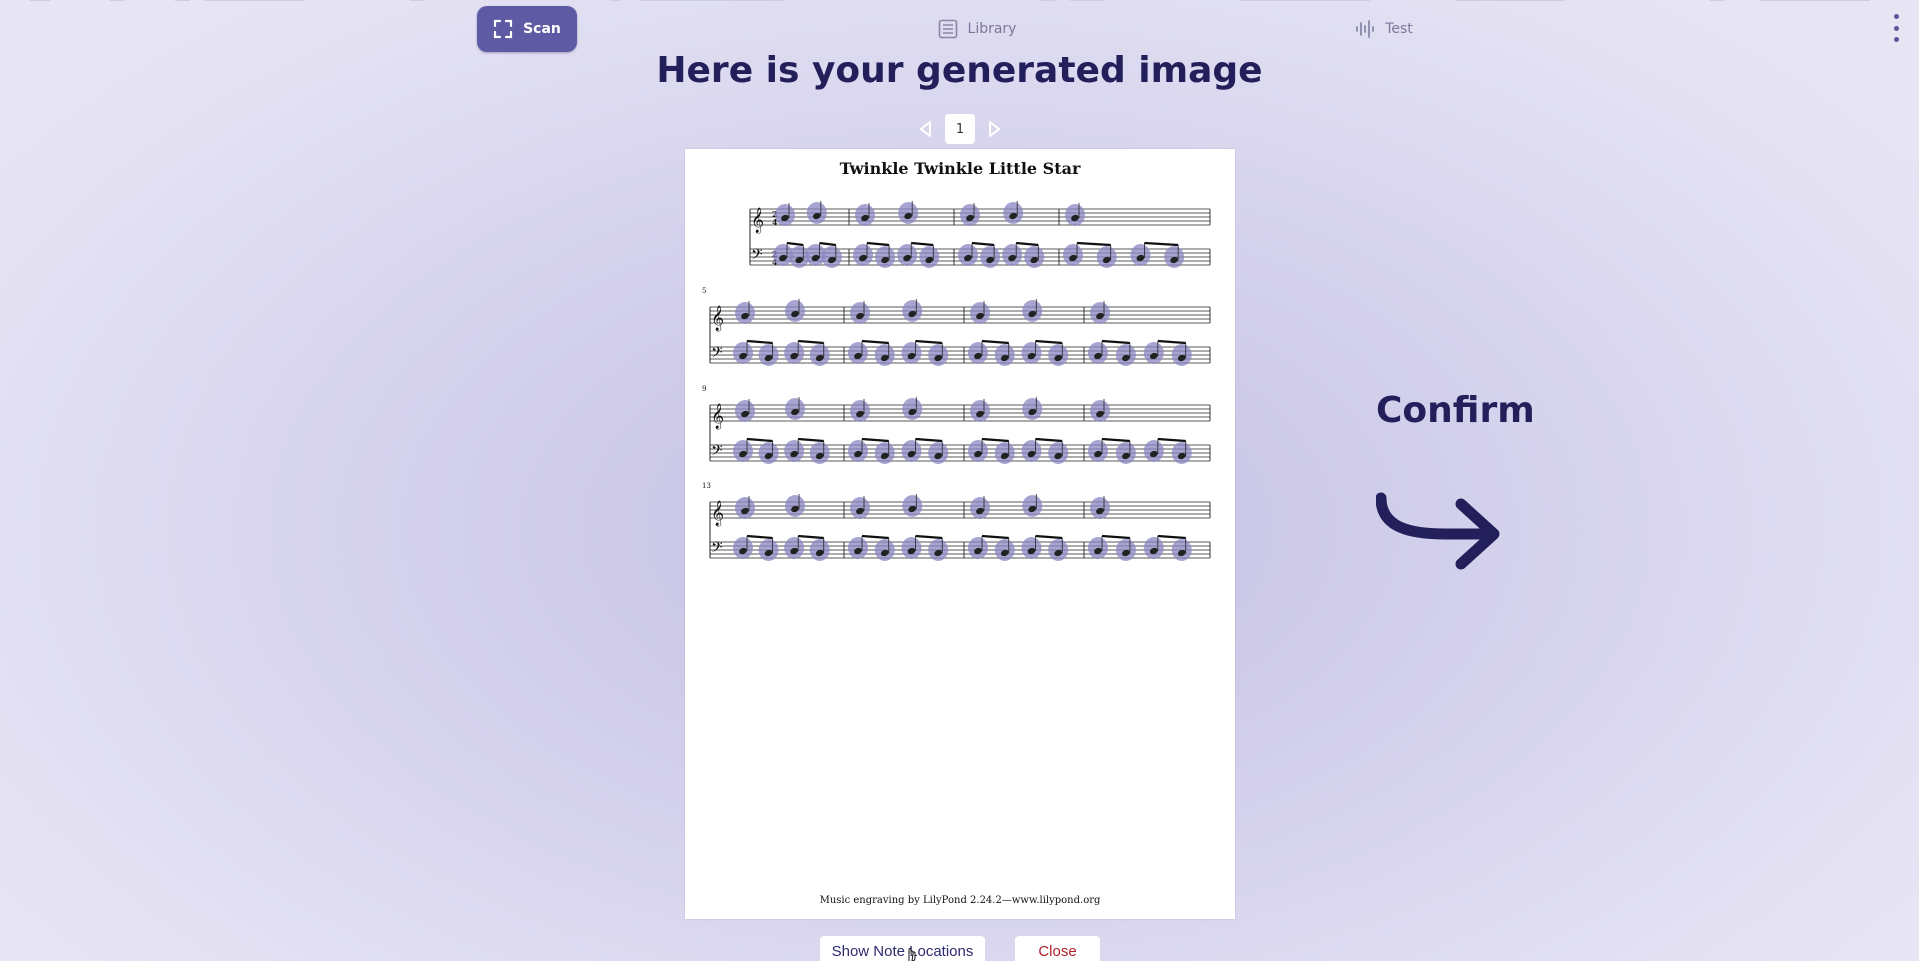 This screenshot has height=961, width=1919. What do you see at coordinates (947, 29) in the screenshot?
I see `library-icon` at bounding box center [947, 29].